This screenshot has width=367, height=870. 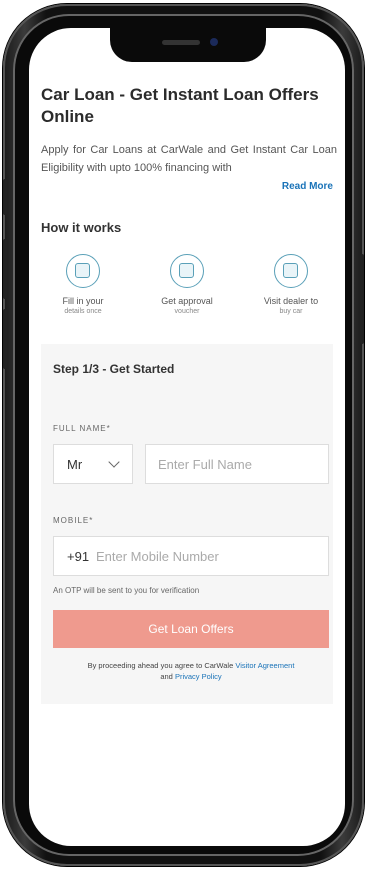 What do you see at coordinates (78, 556) in the screenshot?
I see `country-code: +91` at bounding box center [78, 556].